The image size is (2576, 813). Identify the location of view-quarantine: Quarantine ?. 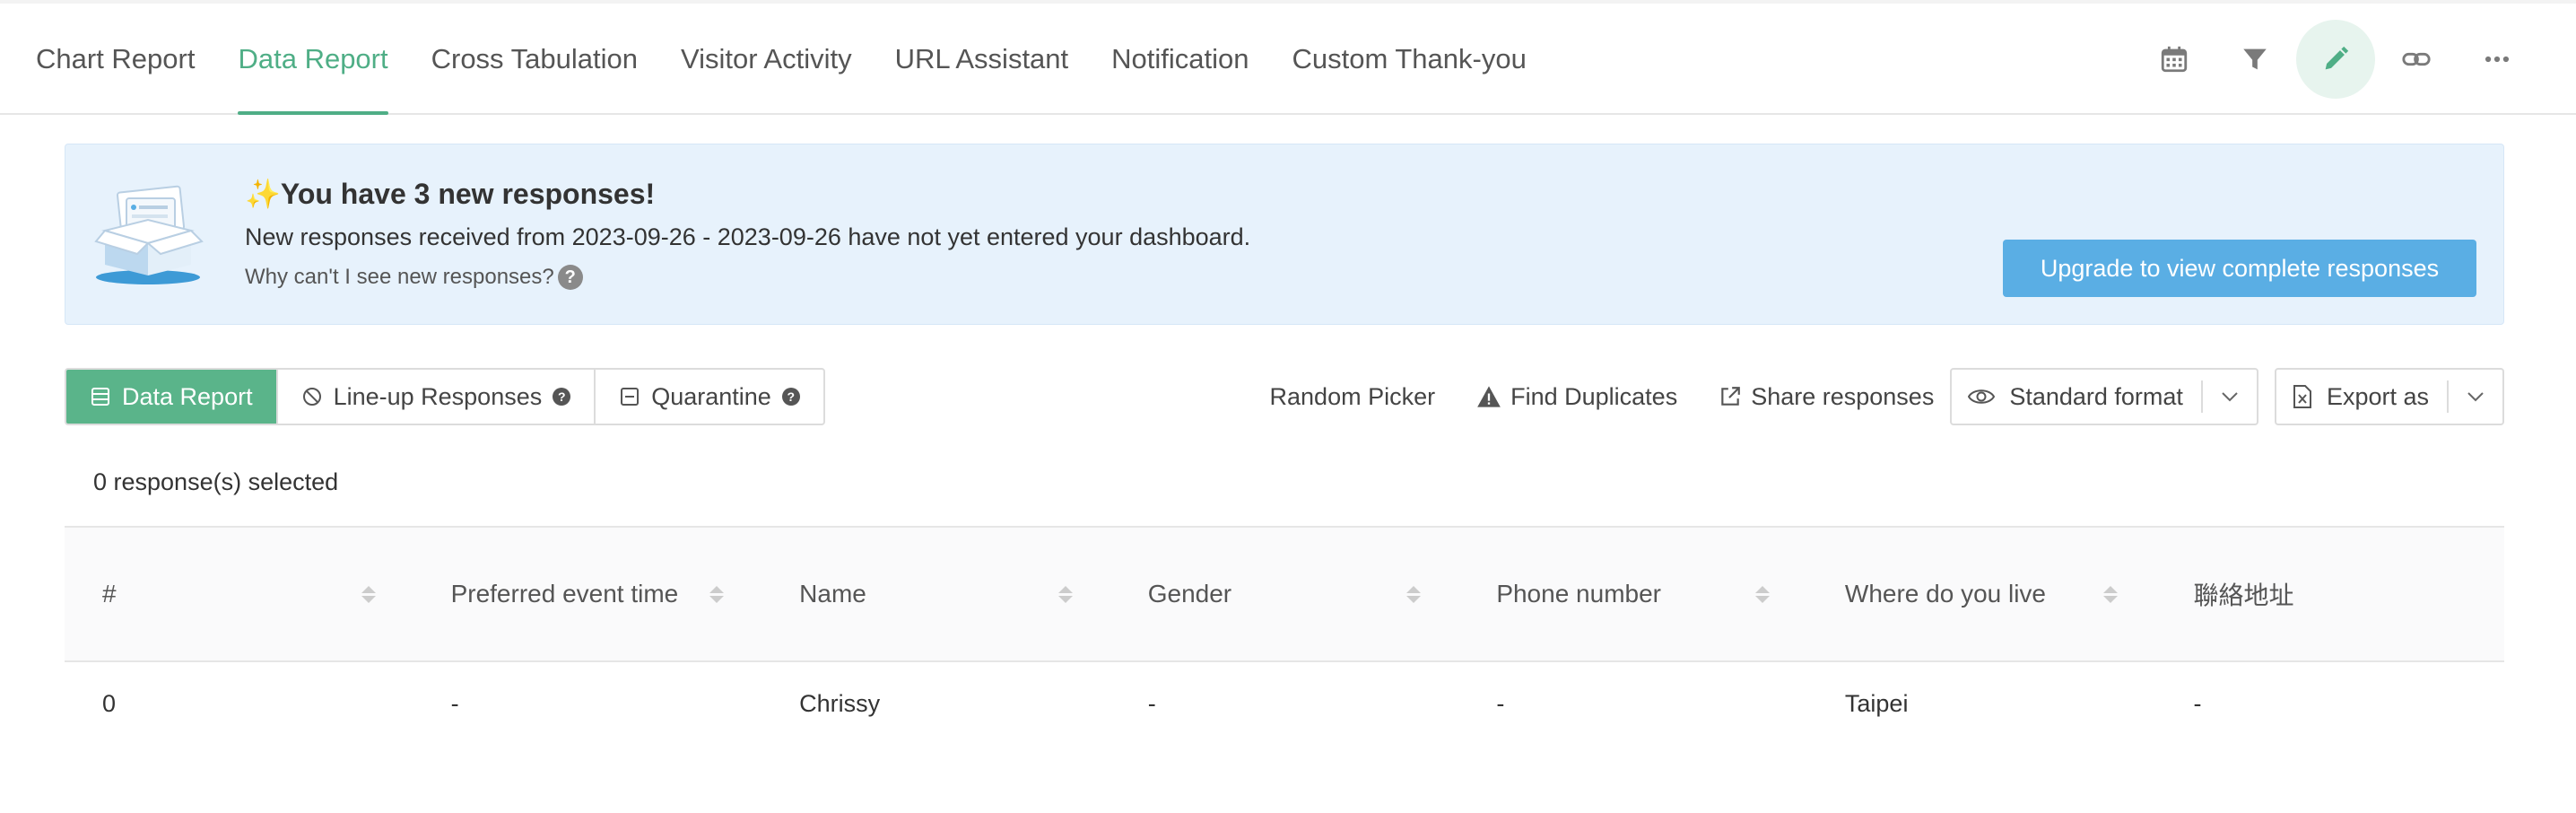
(709, 397).